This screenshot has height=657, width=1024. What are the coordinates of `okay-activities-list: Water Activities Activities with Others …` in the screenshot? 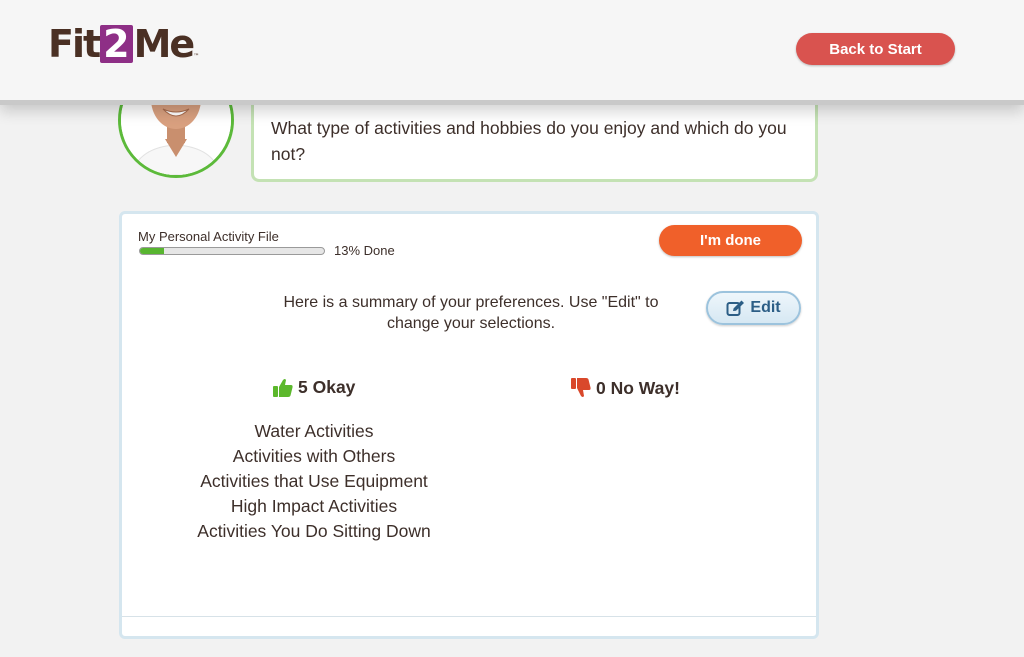 It's located at (314, 481).